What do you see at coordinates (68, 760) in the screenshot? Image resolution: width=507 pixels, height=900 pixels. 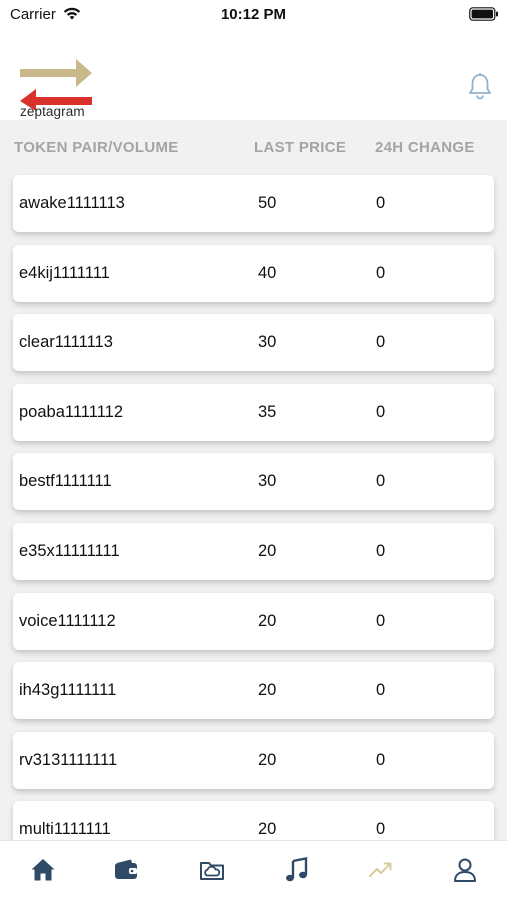 I see `token-pair: rv3131111111` at bounding box center [68, 760].